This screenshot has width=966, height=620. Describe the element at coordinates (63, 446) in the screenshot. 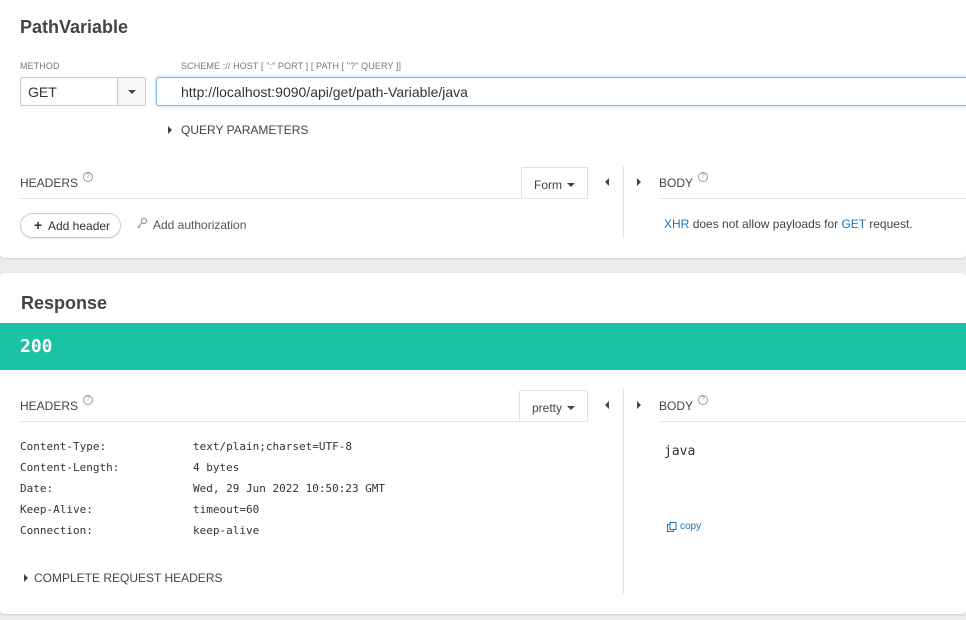

I see `header-key: Content-Type:` at that location.